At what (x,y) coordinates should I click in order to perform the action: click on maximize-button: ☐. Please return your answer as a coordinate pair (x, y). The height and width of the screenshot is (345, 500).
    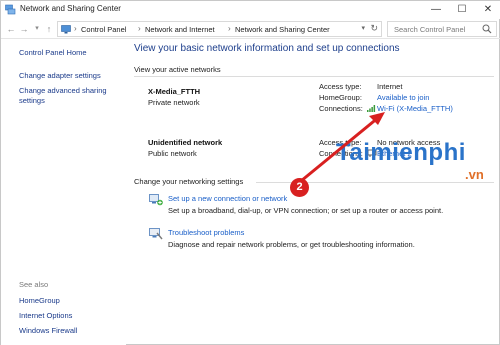
    Looking at the image, I should click on (462, 10).